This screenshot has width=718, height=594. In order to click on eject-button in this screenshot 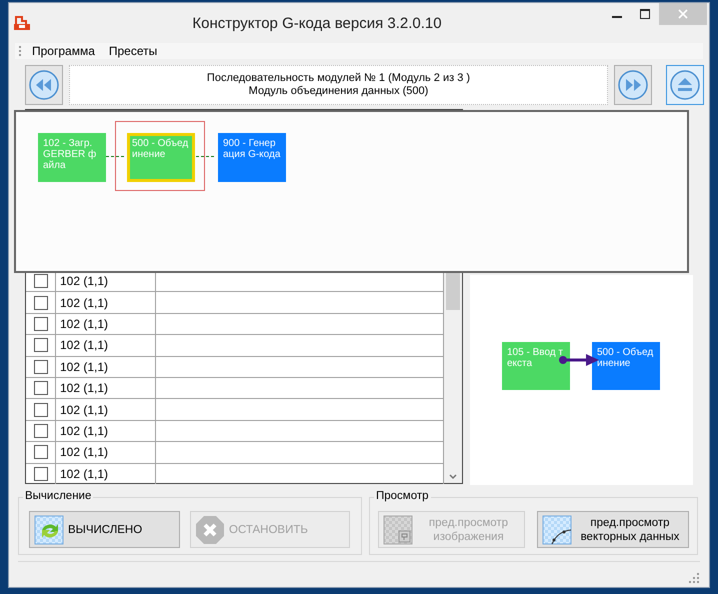, I will do `click(685, 85)`.